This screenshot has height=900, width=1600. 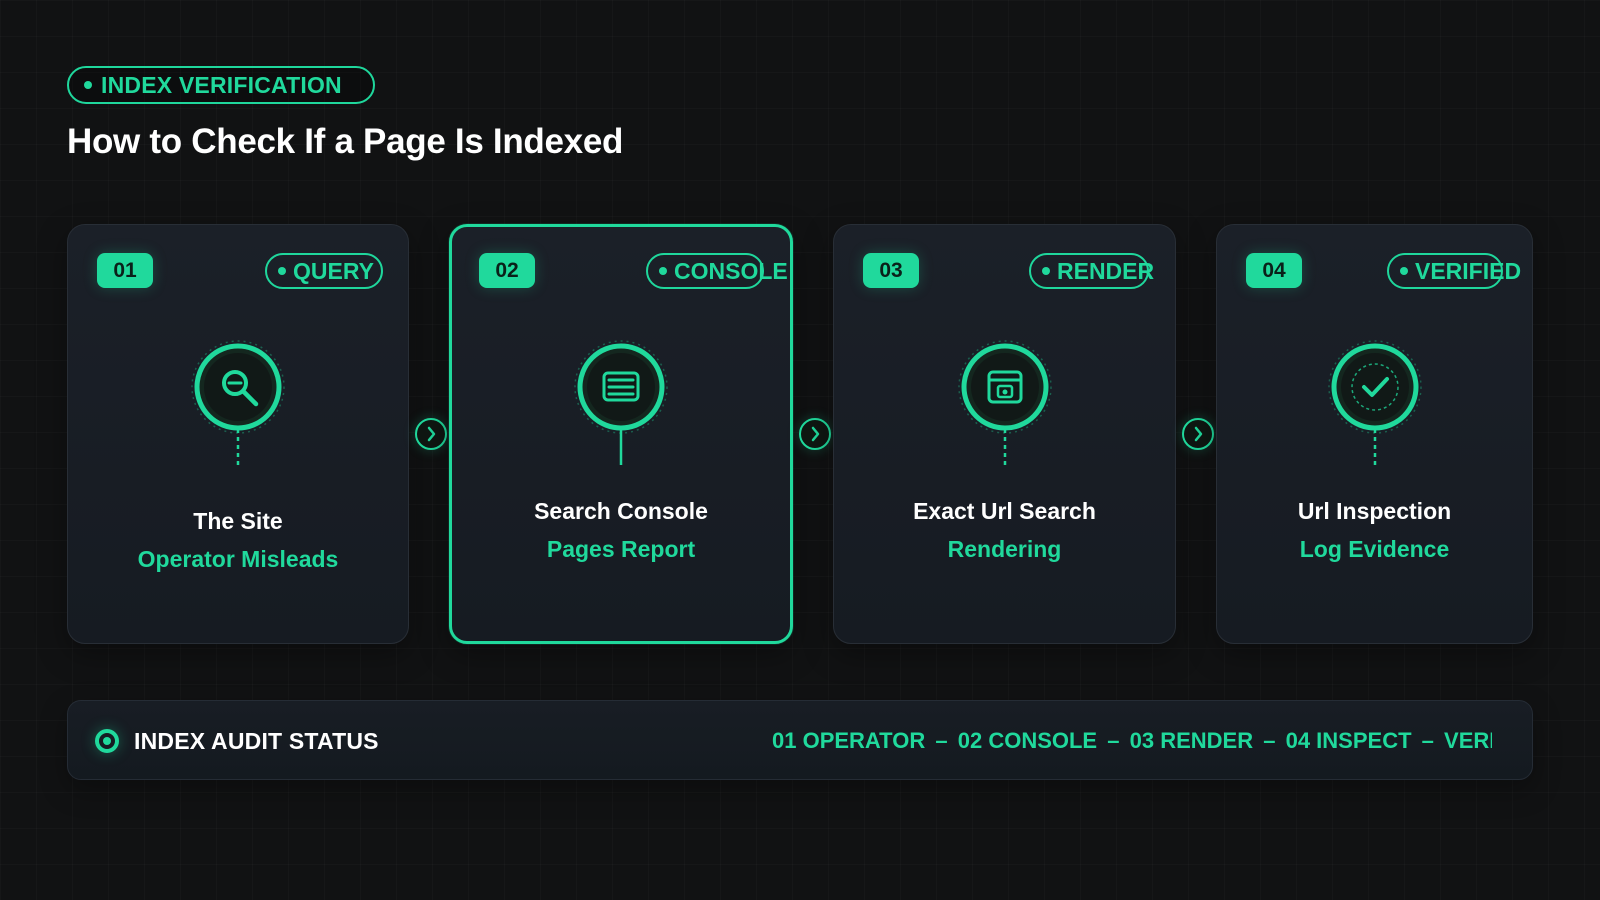 What do you see at coordinates (1004, 402) in the screenshot?
I see `render-window-icon` at bounding box center [1004, 402].